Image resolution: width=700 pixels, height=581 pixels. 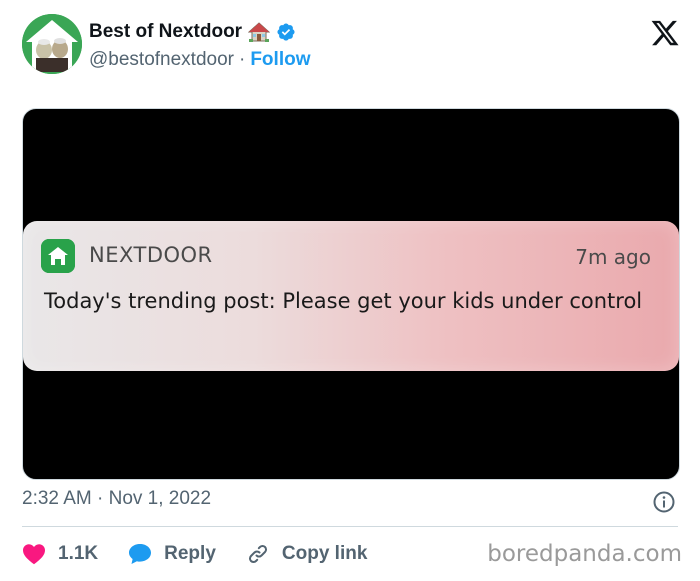 What do you see at coordinates (584, 554) in the screenshot?
I see `watermark: boredpanda.com` at bounding box center [584, 554].